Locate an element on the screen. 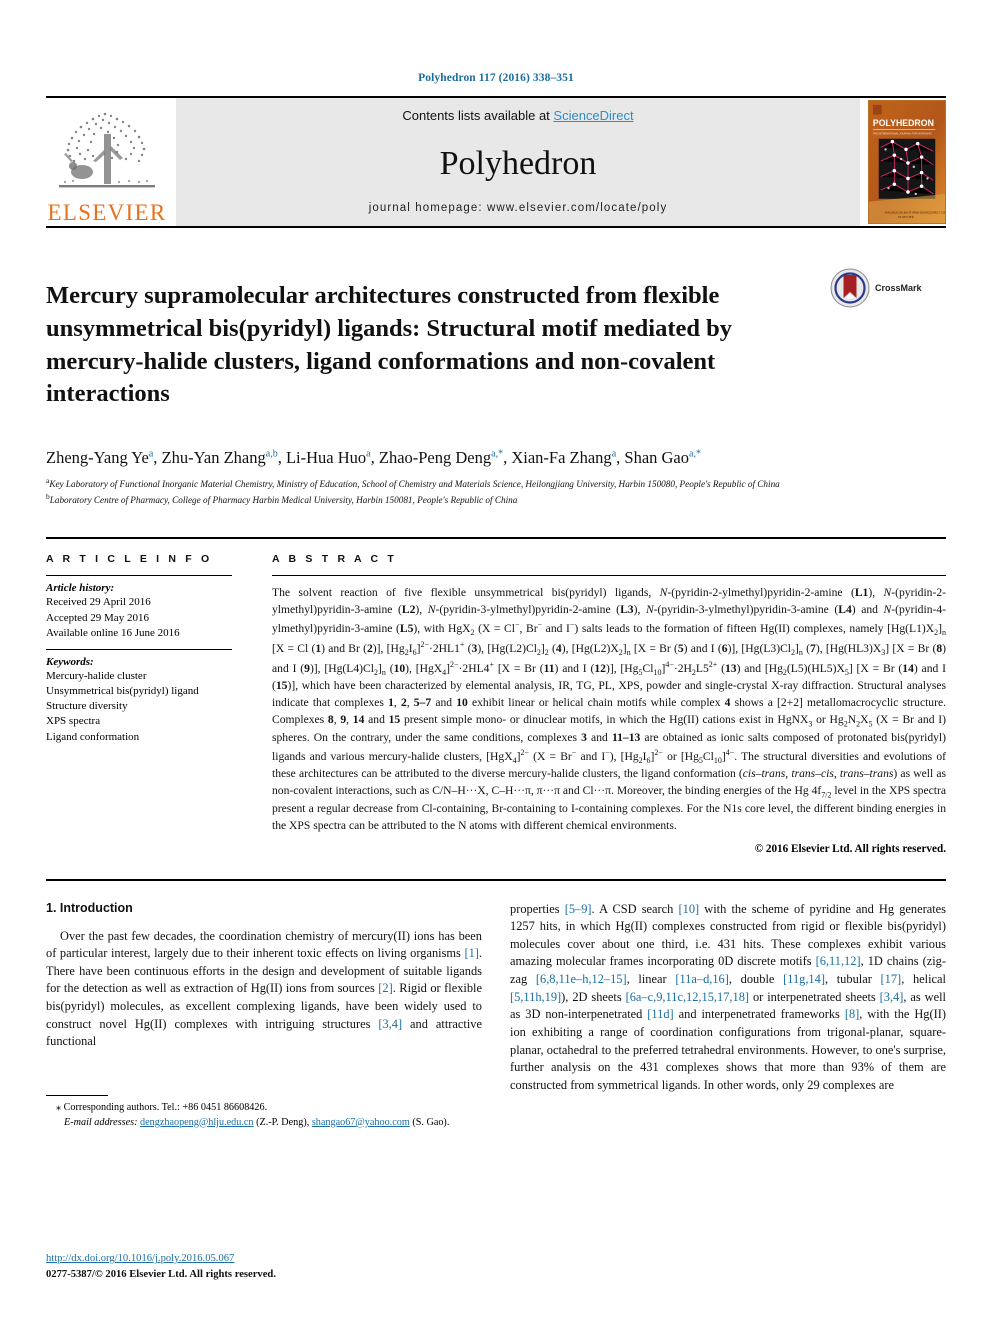  journal-title: Polyhedron is located at coordinates (518, 163).